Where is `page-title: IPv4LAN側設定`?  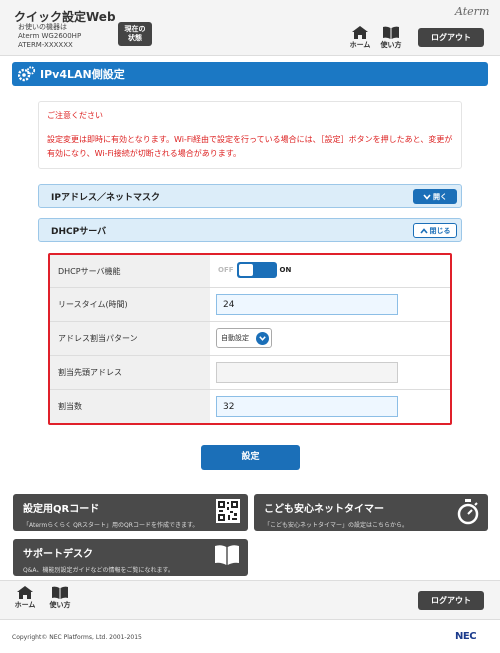
page-title: IPv4LAN側設定 is located at coordinates (82, 74).